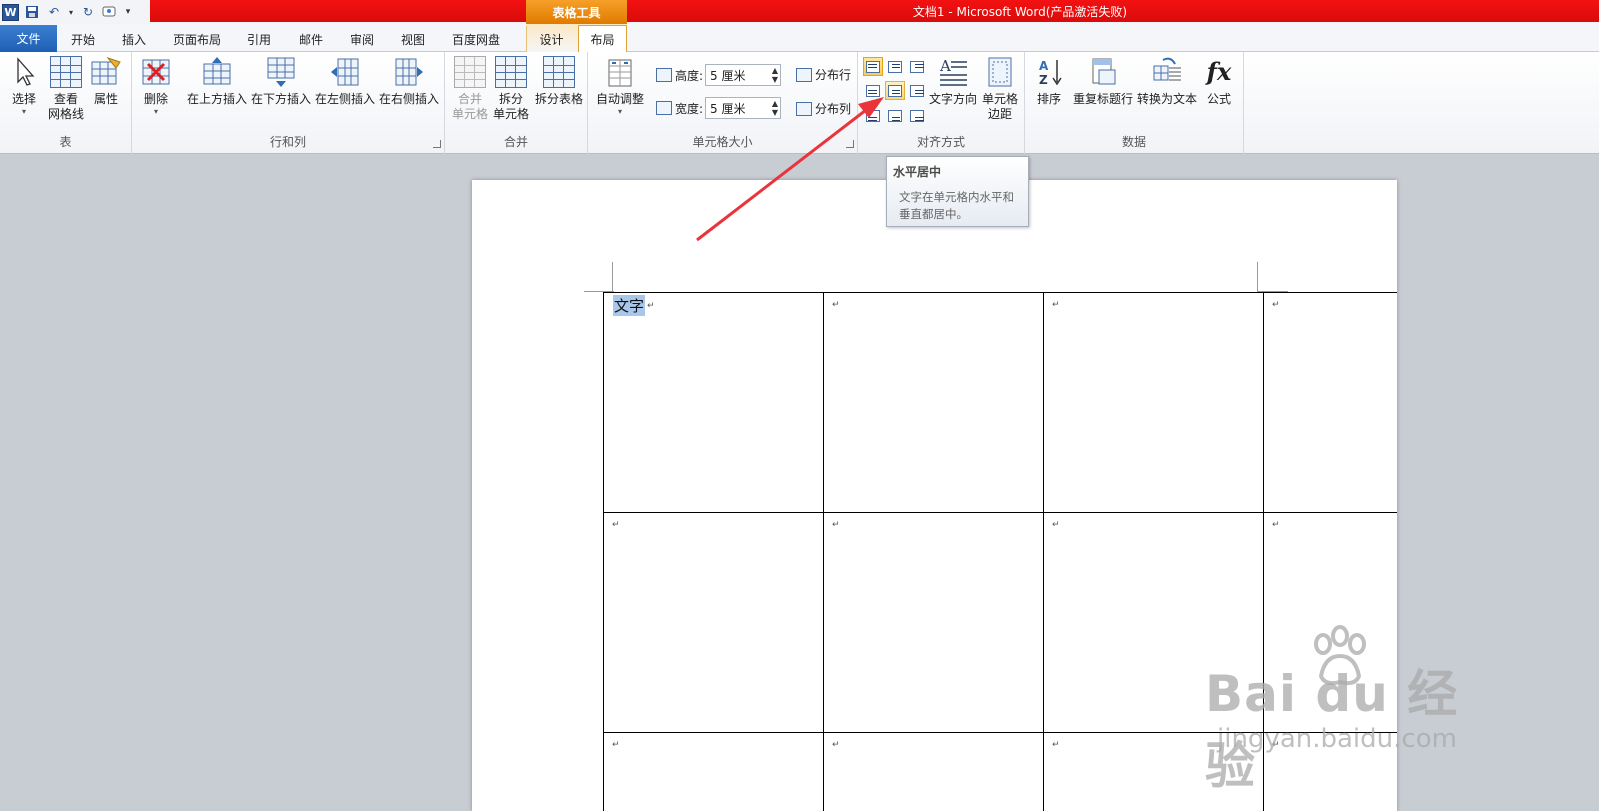 This screenshot has height=811, width=1599. I want to click on tab-page-layout: 页面布局, so click(197, 39).